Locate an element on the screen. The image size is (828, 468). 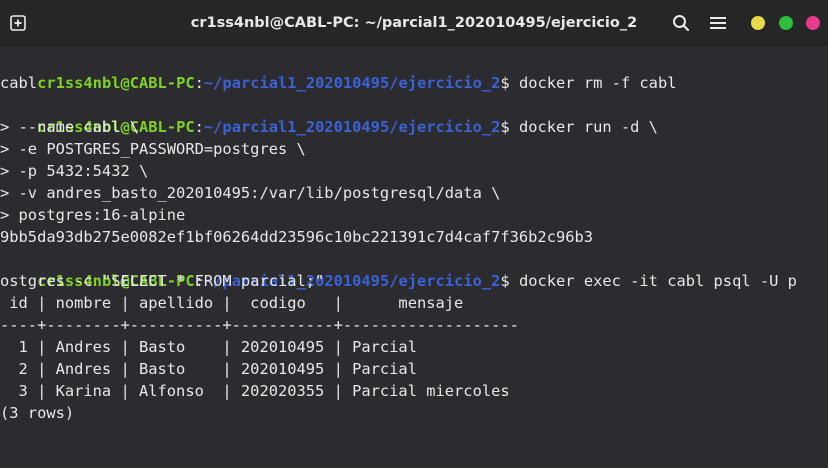
continuation-line: > -p 5432:5432 \ is located at coordinates (74, 171).